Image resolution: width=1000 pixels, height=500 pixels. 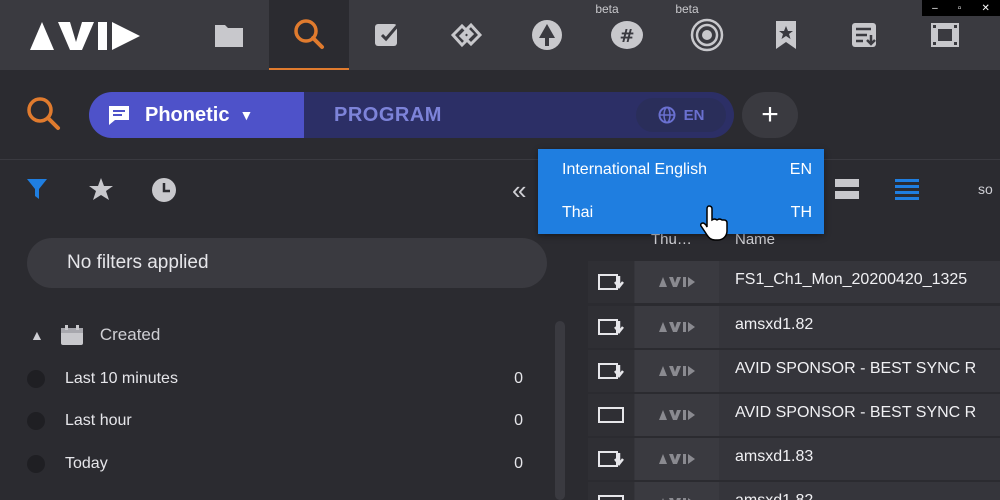 What do you see at coordinates (770, 115) in the screenshot?
I see `add-search-button: +` at bounding box center [770, 115].